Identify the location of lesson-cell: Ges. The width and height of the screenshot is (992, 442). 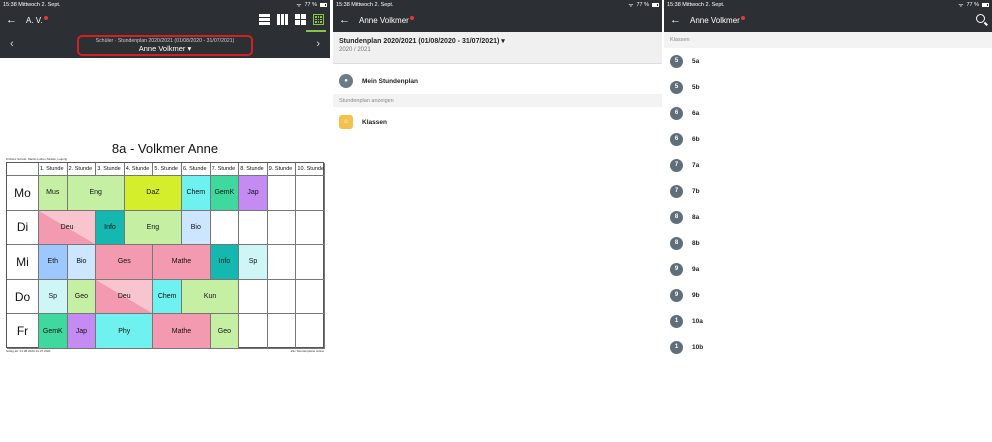
(125, 262).